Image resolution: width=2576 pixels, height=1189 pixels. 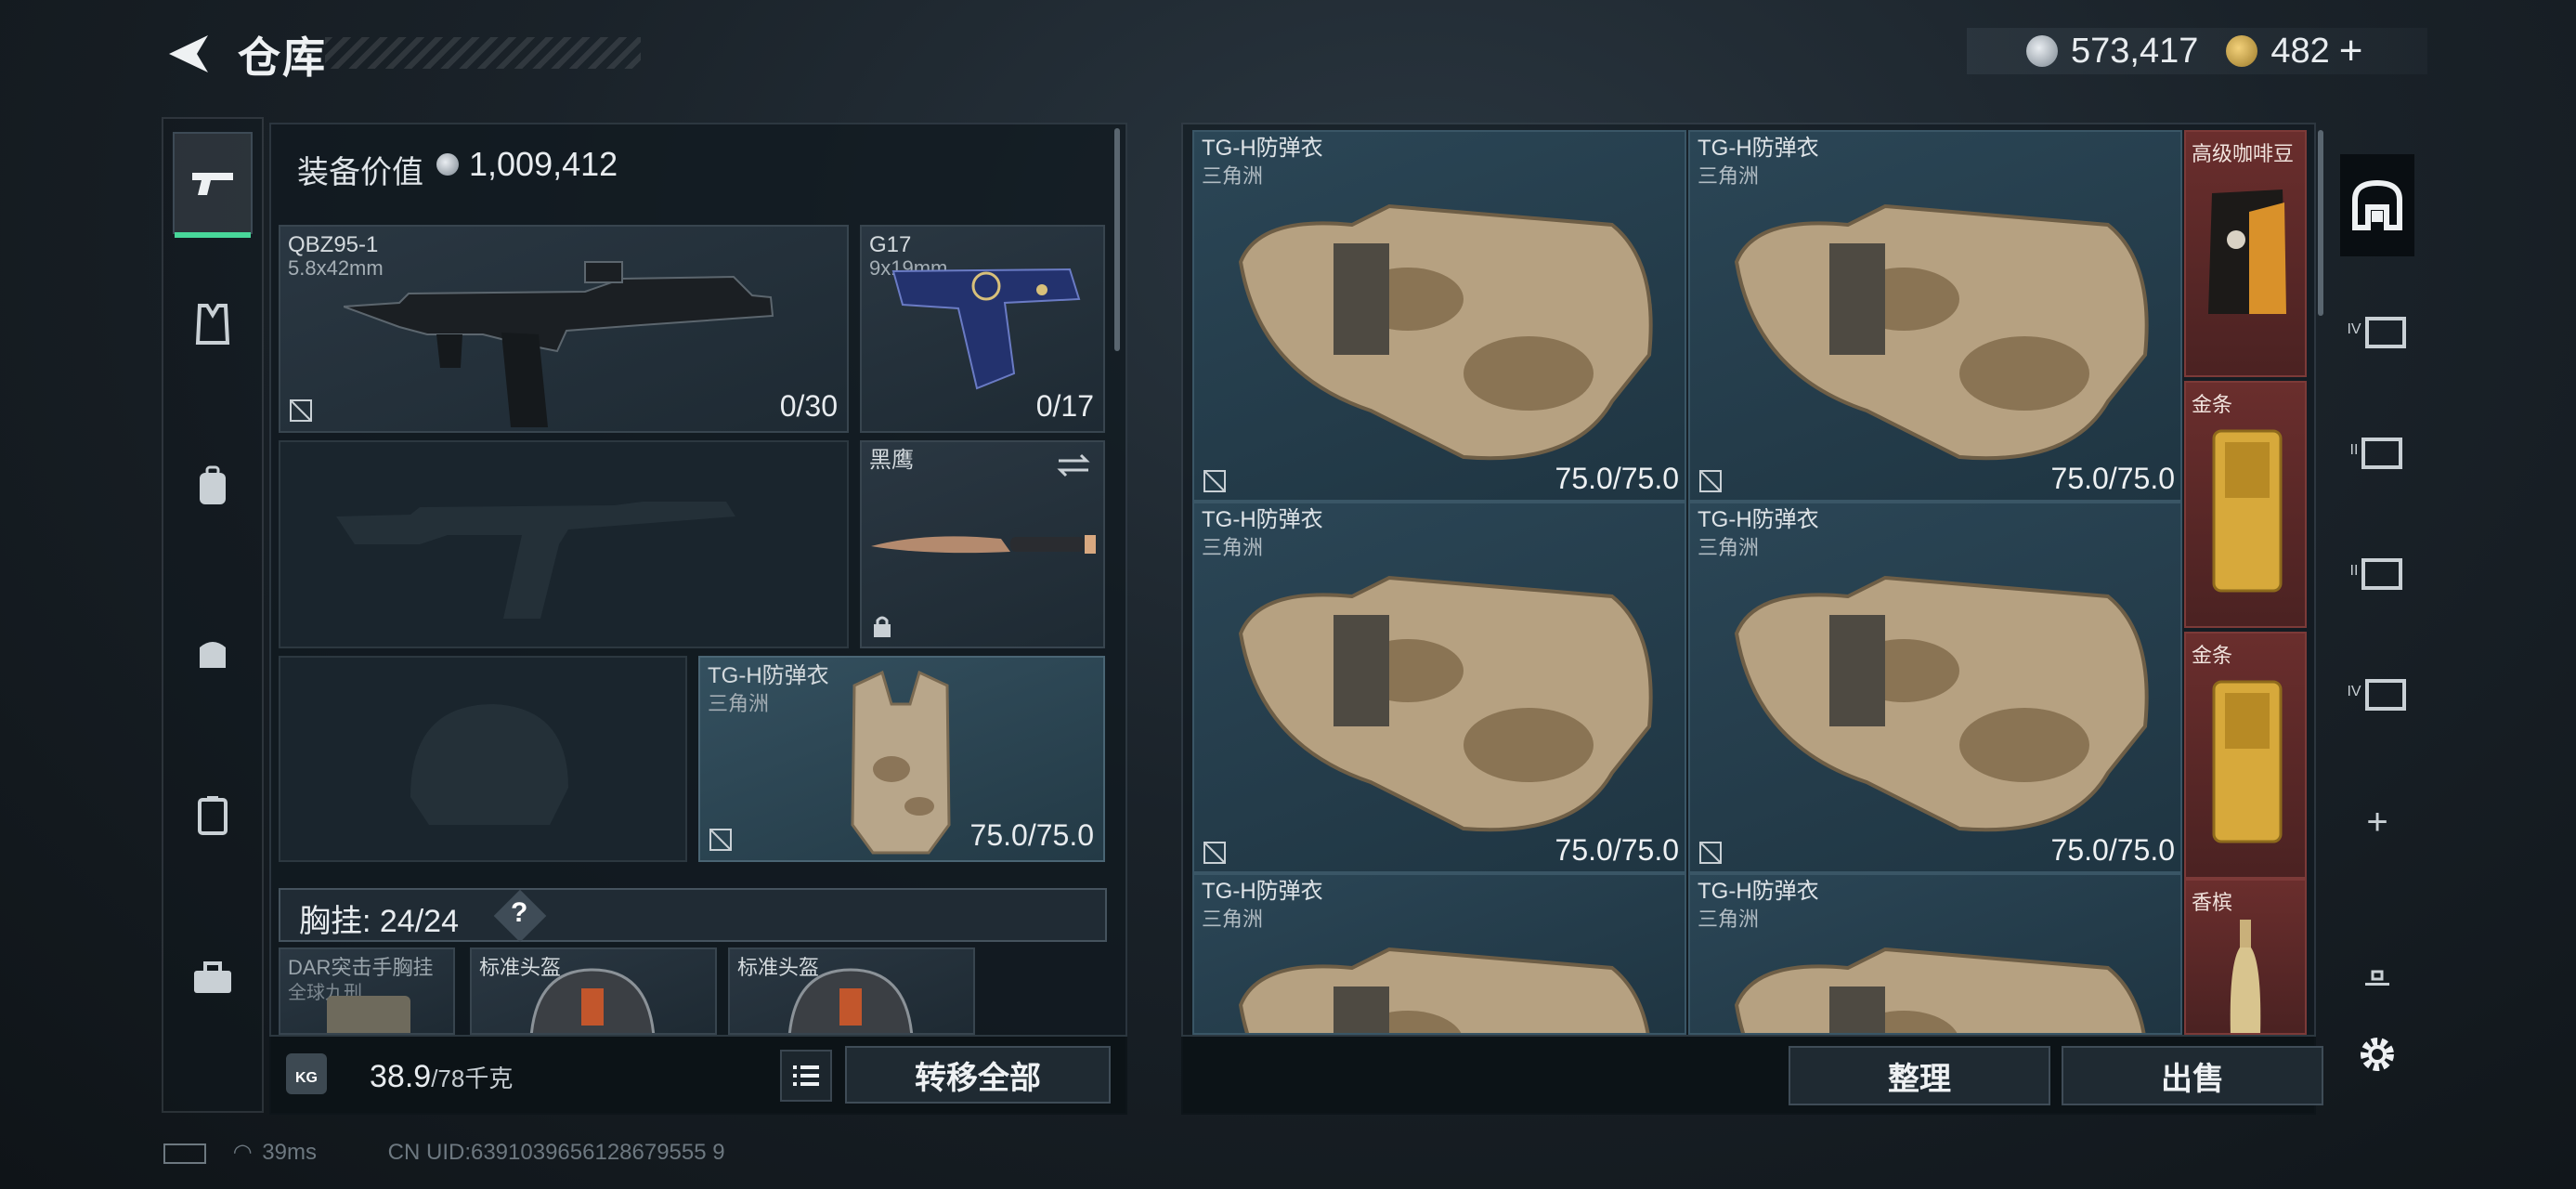 What do you see at coordinates (360, 172) in the screenshot?
I see `equipment-value-label: 装备价值` at bounding box center [360, 172].